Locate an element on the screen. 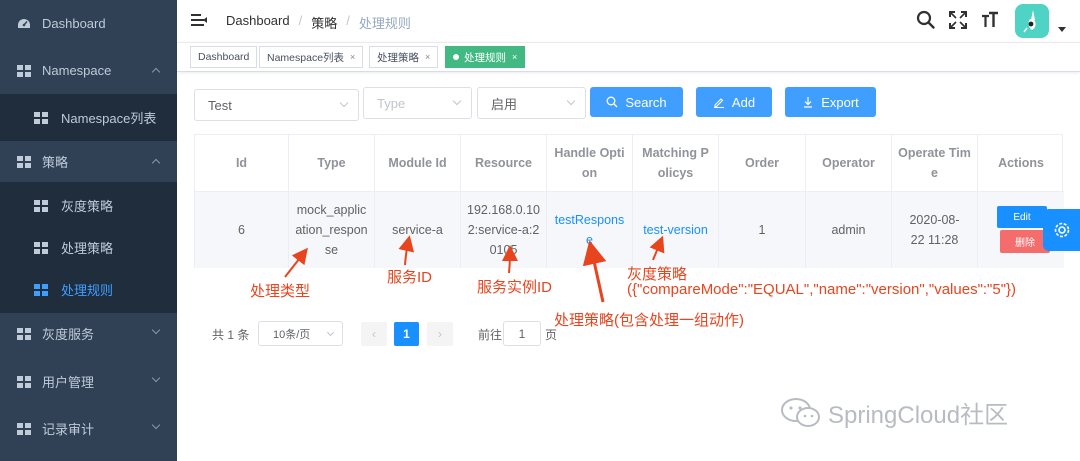 This screenshot has height=461, width=1080. namespace-select-value: Test is located at coordinates (220, 105).